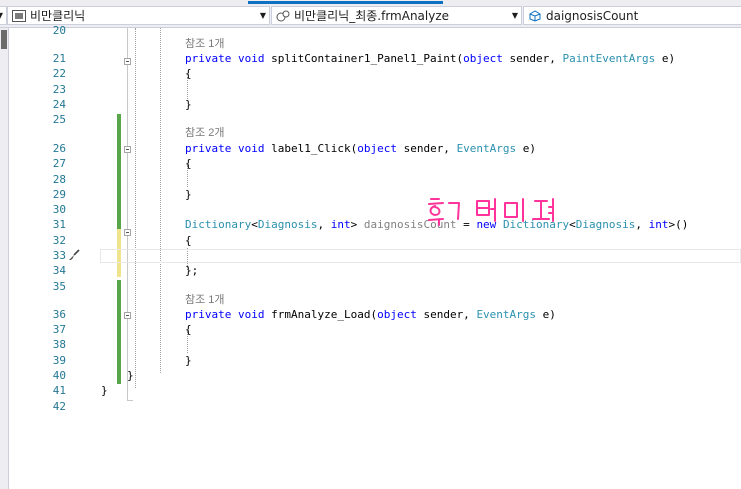 Image resolution: width=741 pixels, height=489 pixels. I want to click on code-line: };, so click(192, 270).